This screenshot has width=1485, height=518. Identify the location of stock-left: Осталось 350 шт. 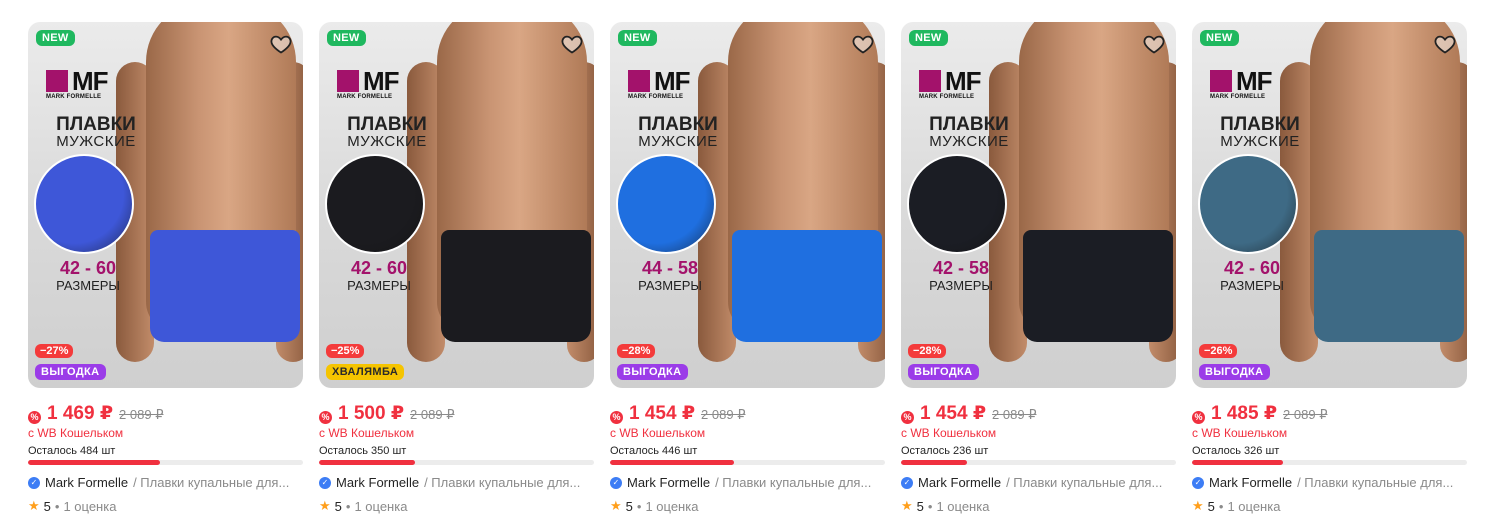
(363, 451).